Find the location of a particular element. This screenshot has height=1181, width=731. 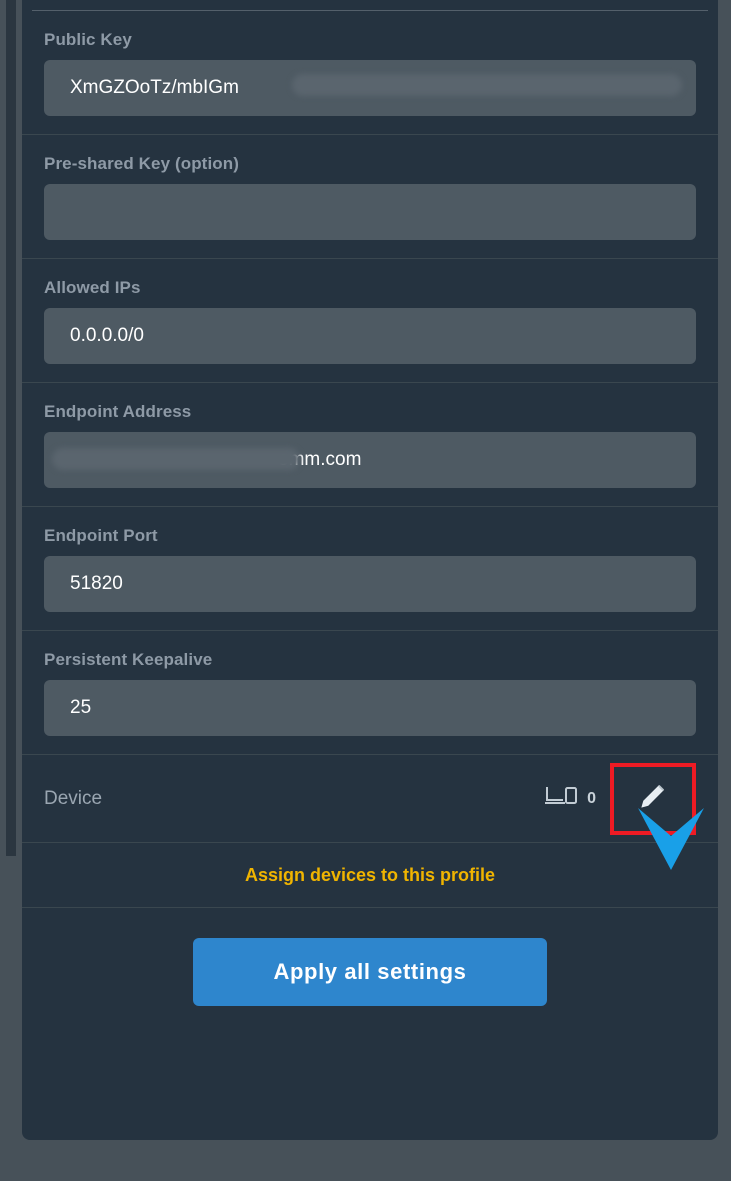

field-label-endpoint-address: Endpoint Address is located at coordinates (118, 411).